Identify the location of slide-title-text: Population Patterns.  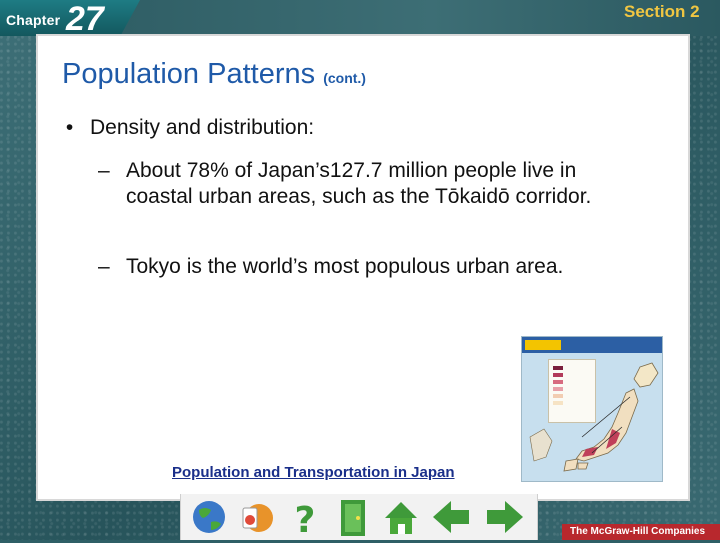
(189, 74).